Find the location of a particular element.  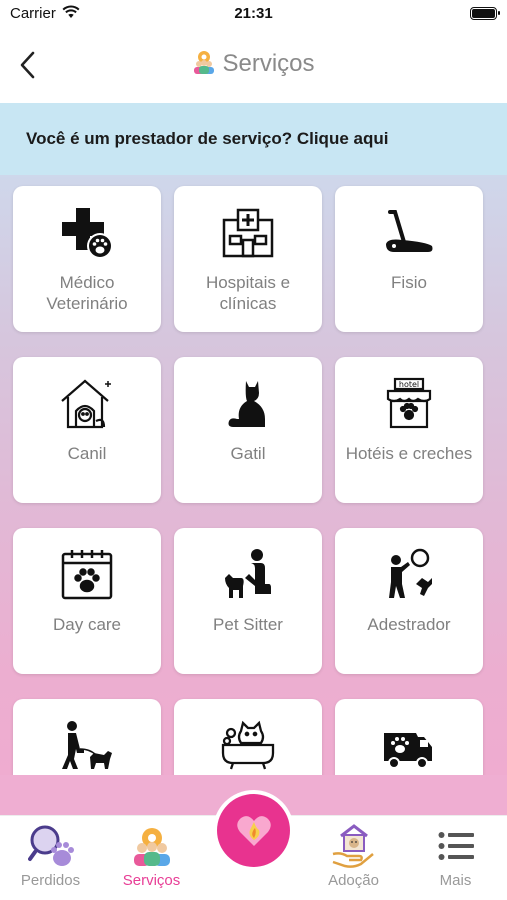

service-tile-canil: Canil is located at coordinates (87, 430).